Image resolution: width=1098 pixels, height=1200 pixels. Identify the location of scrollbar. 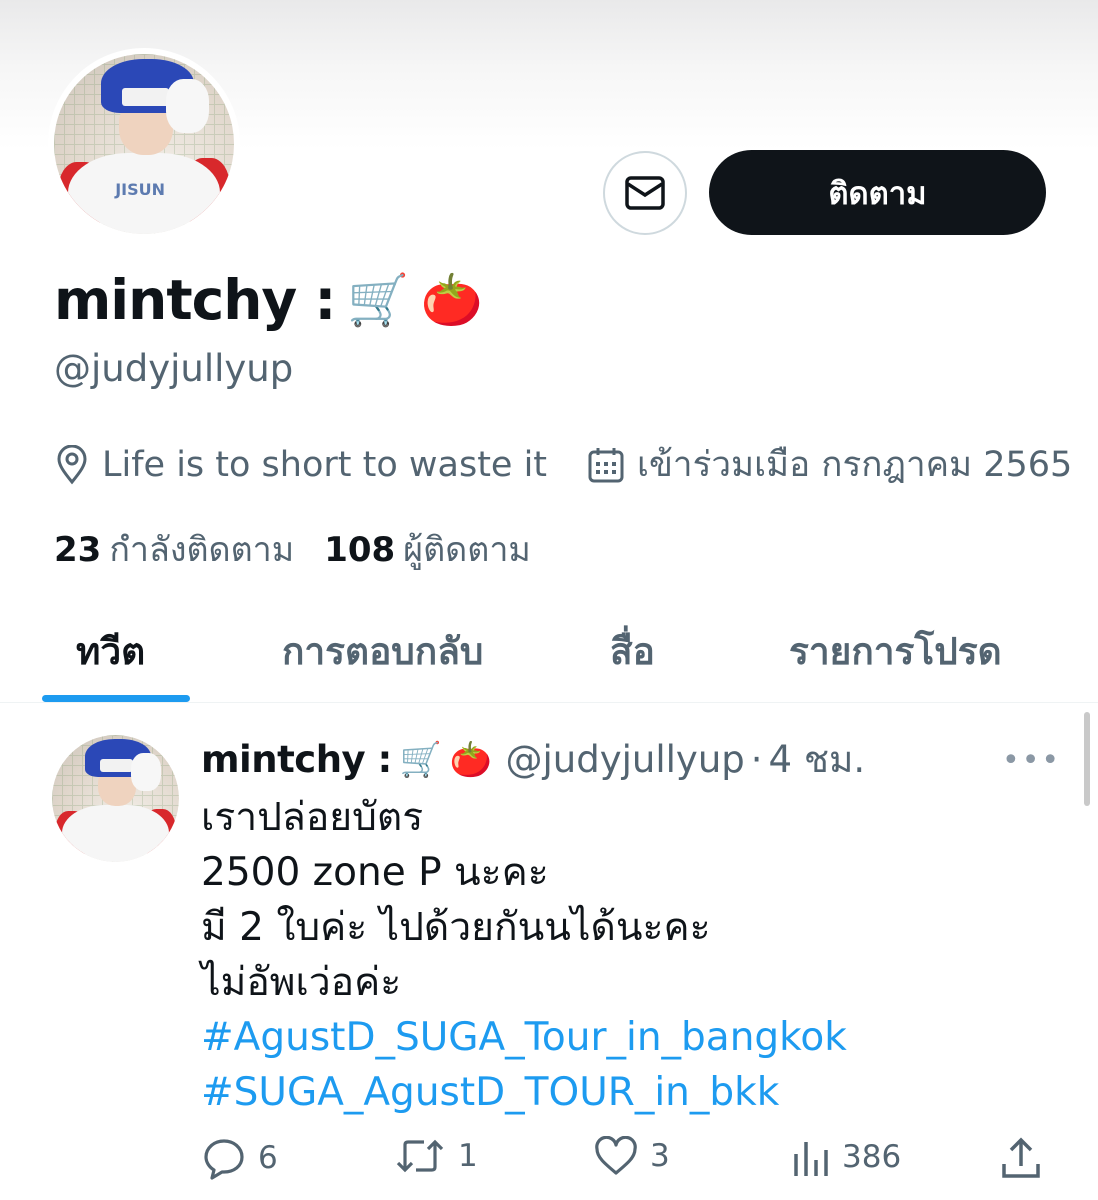
(1087, 759).